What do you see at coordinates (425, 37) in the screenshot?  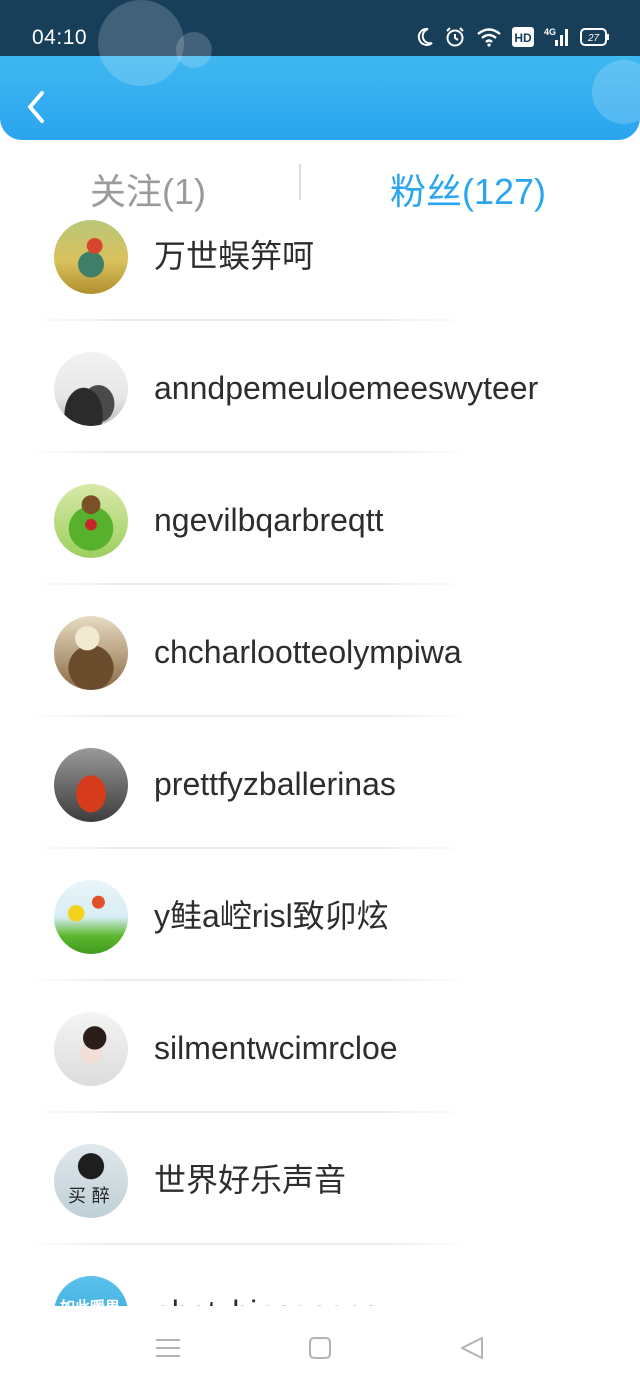 I see `moon-icon` at bounding box center [425, 37].